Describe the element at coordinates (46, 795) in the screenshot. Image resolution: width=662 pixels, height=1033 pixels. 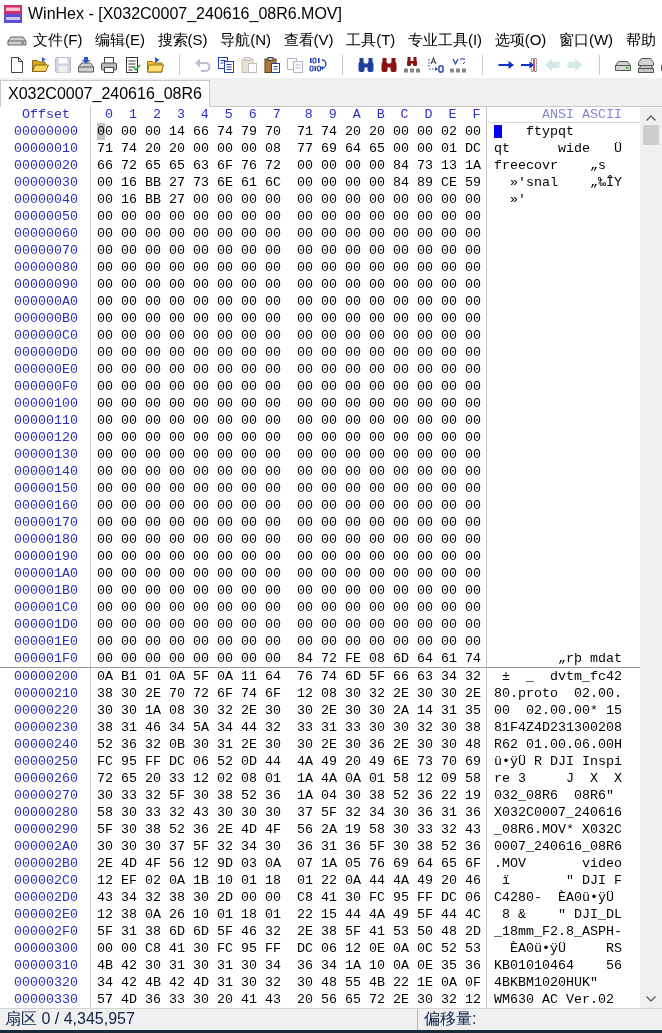
I see `offset-label: 00000270` at that location.